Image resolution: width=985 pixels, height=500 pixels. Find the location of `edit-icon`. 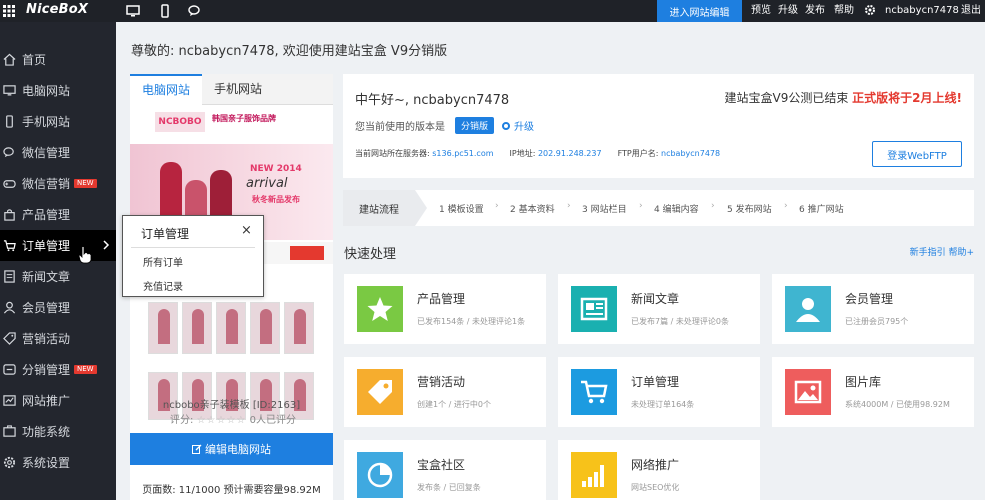

edit-icon is located at coordinates (197, 449).